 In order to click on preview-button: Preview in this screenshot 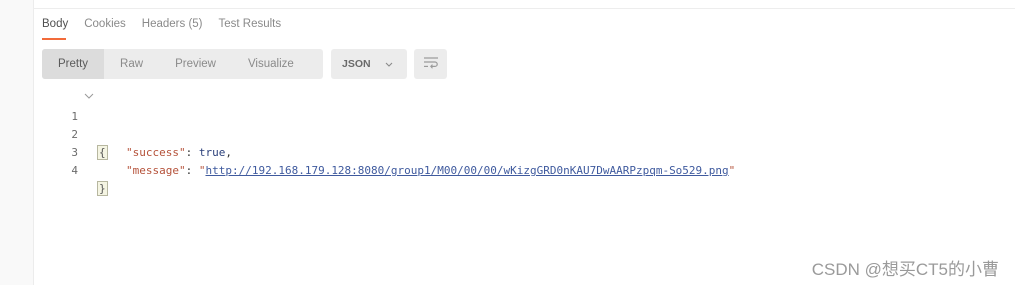, I will do `click(195, 64)`.